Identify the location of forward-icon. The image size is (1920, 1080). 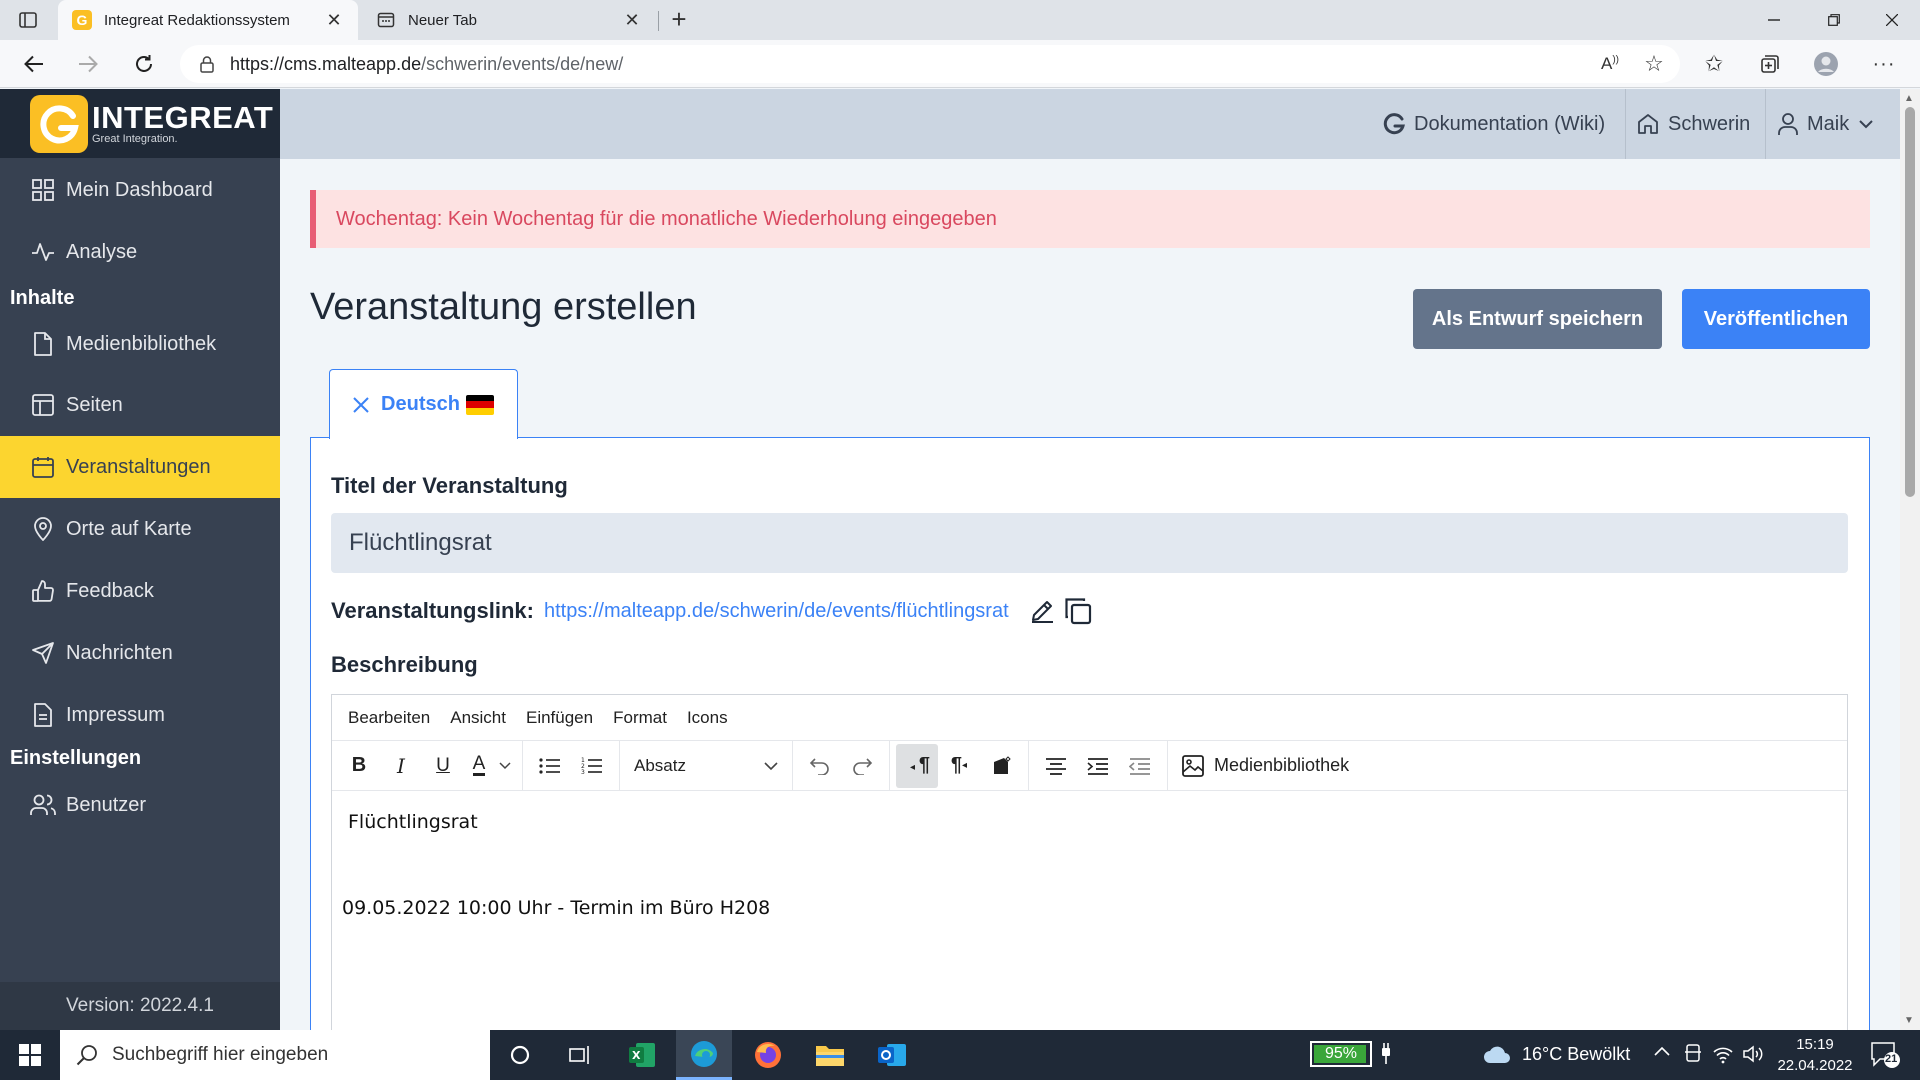
(88, 64).